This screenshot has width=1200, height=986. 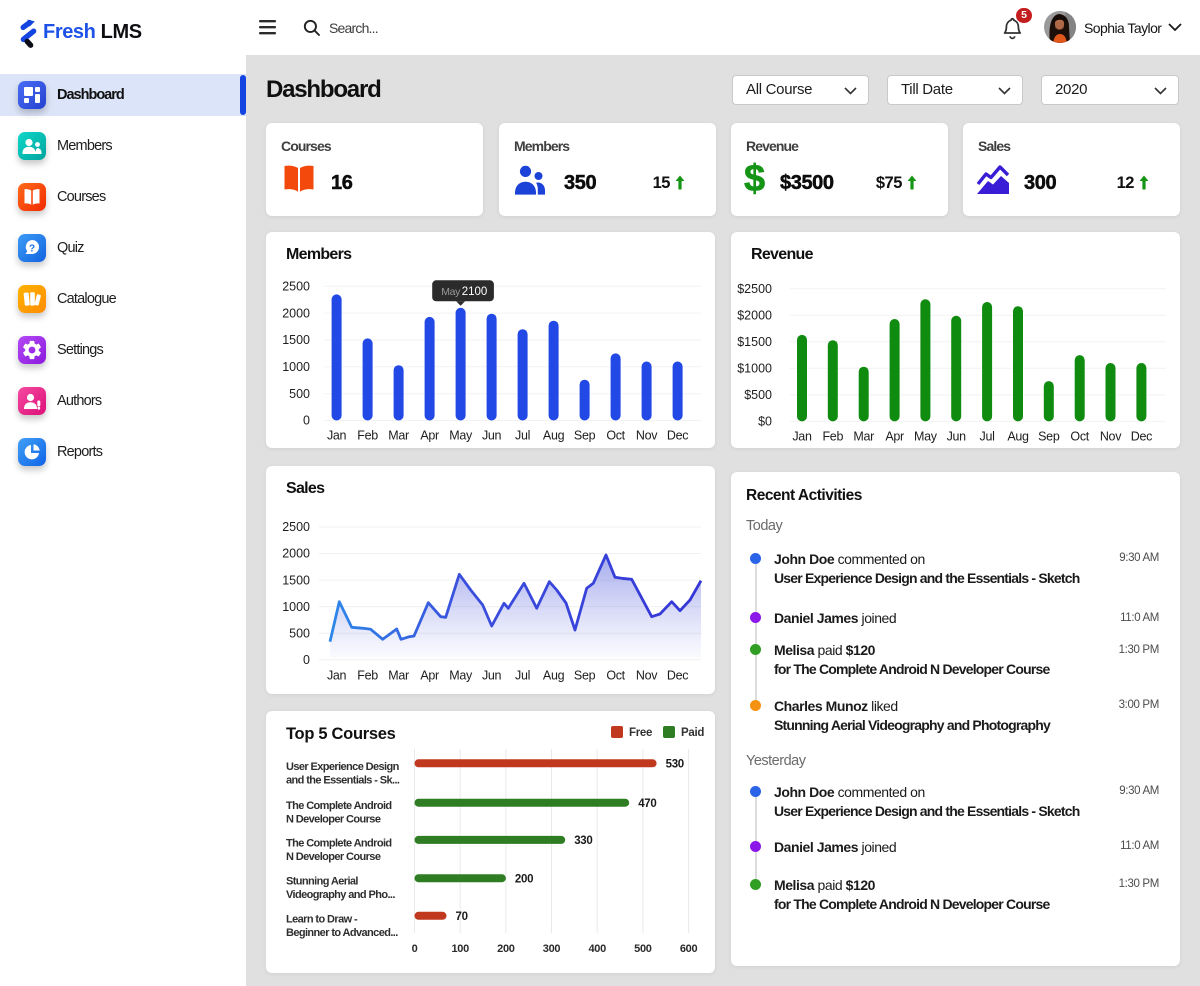 I want to click on svg-text: 300, so click(x=552, y=949).